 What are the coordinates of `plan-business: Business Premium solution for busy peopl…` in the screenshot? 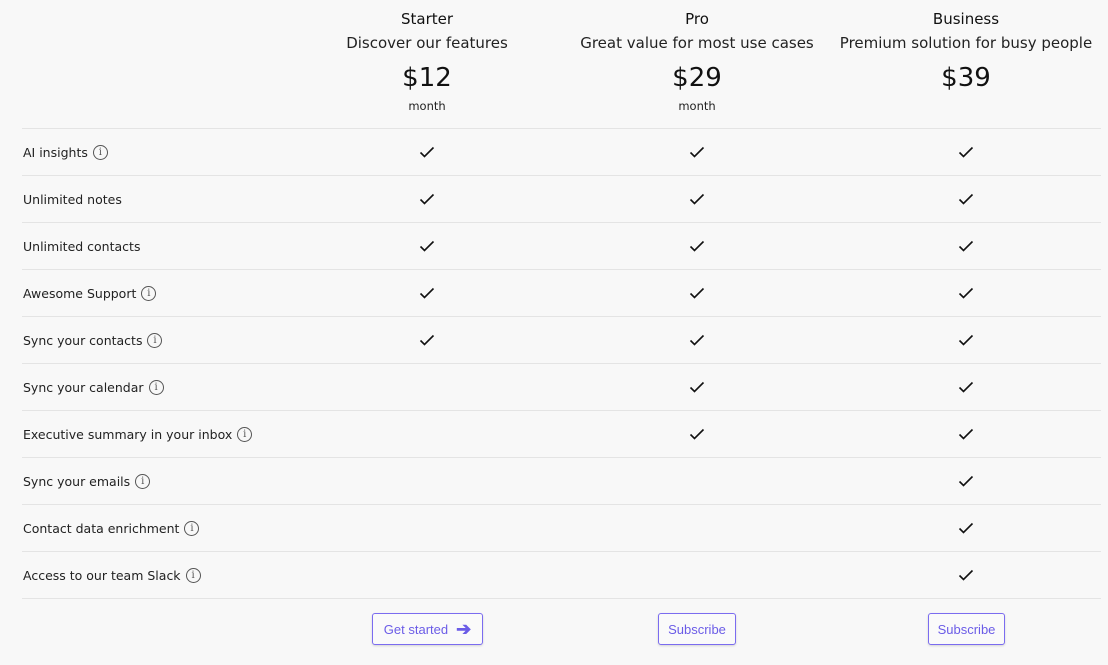 It's located at (966, 53).